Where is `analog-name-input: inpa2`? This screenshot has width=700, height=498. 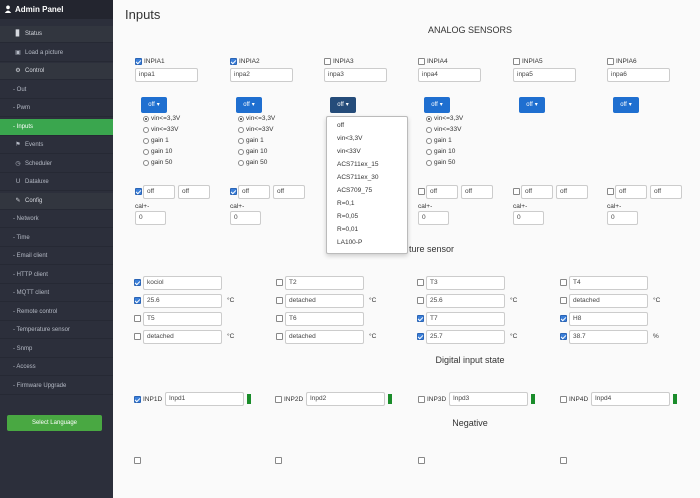
analog-name-input: inpa2 is located at coordinates (261, 75).